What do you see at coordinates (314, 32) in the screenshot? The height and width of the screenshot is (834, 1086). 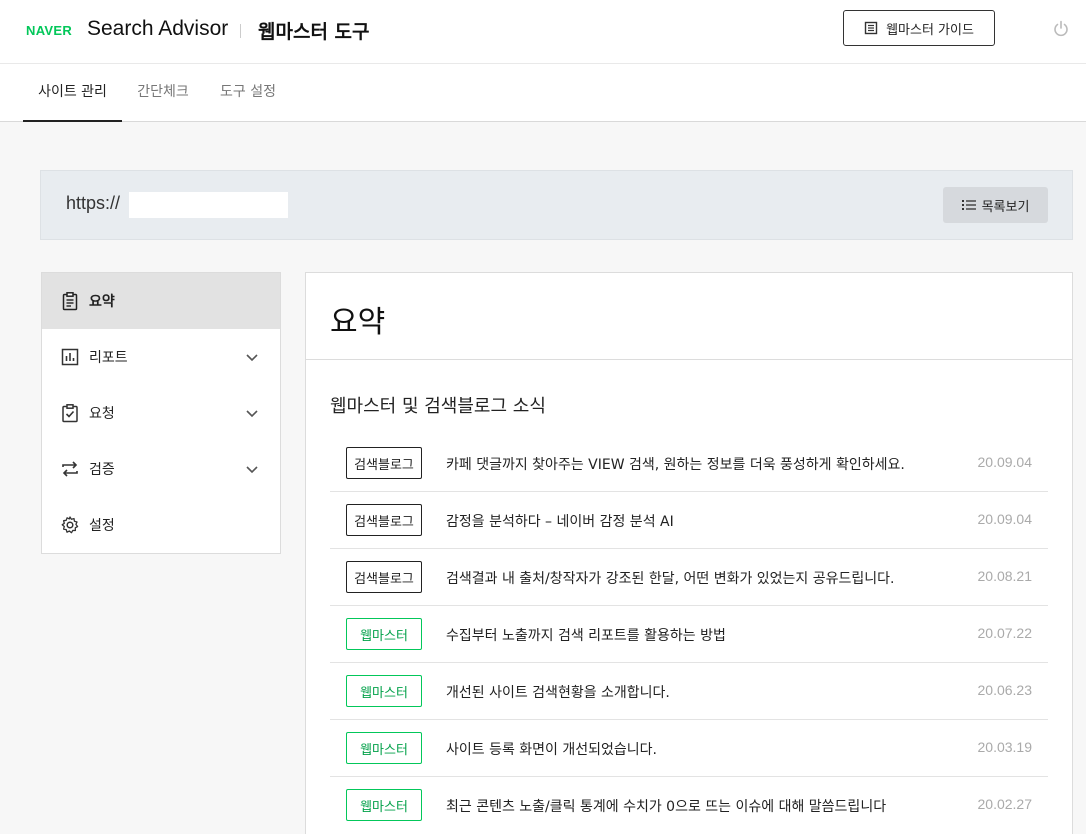 I see `tool-title: 웹마스터 도구` at bounding box center [314, 32].